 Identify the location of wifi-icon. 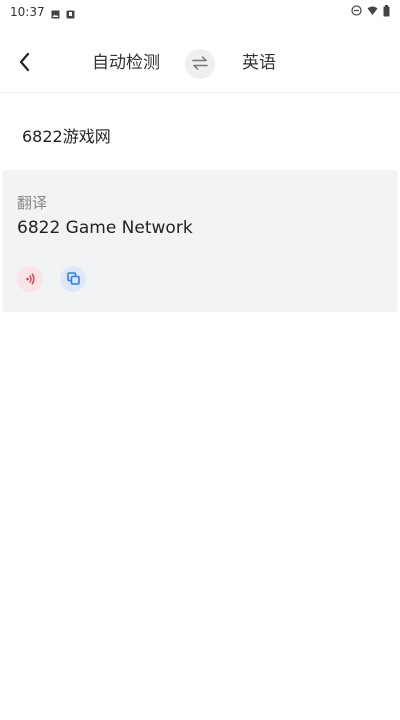
(372, 12).